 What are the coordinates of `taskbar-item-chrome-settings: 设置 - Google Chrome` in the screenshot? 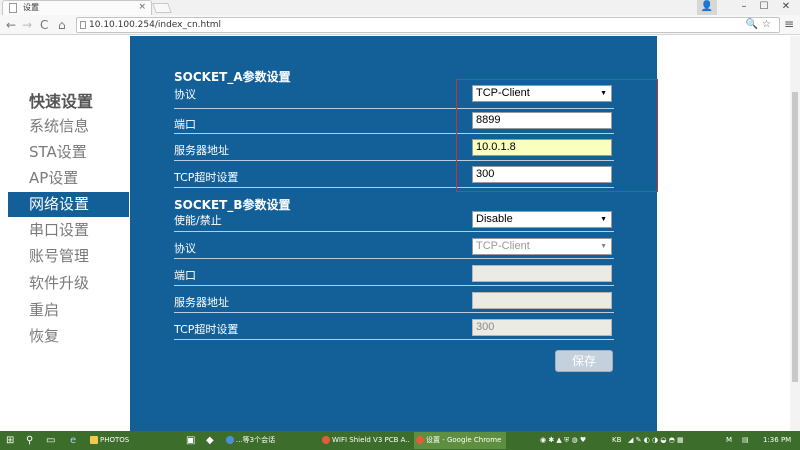 It's located at (460, 440).